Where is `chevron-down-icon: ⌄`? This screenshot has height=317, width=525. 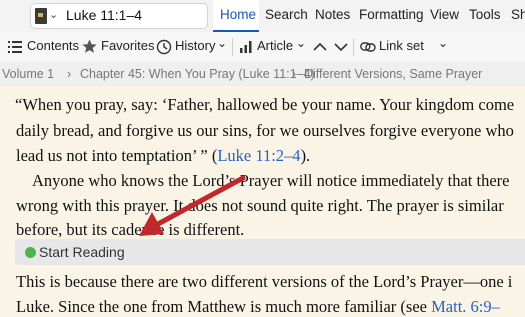
chevron-down-icon: ⌄ is located at coordinates (54, 15).